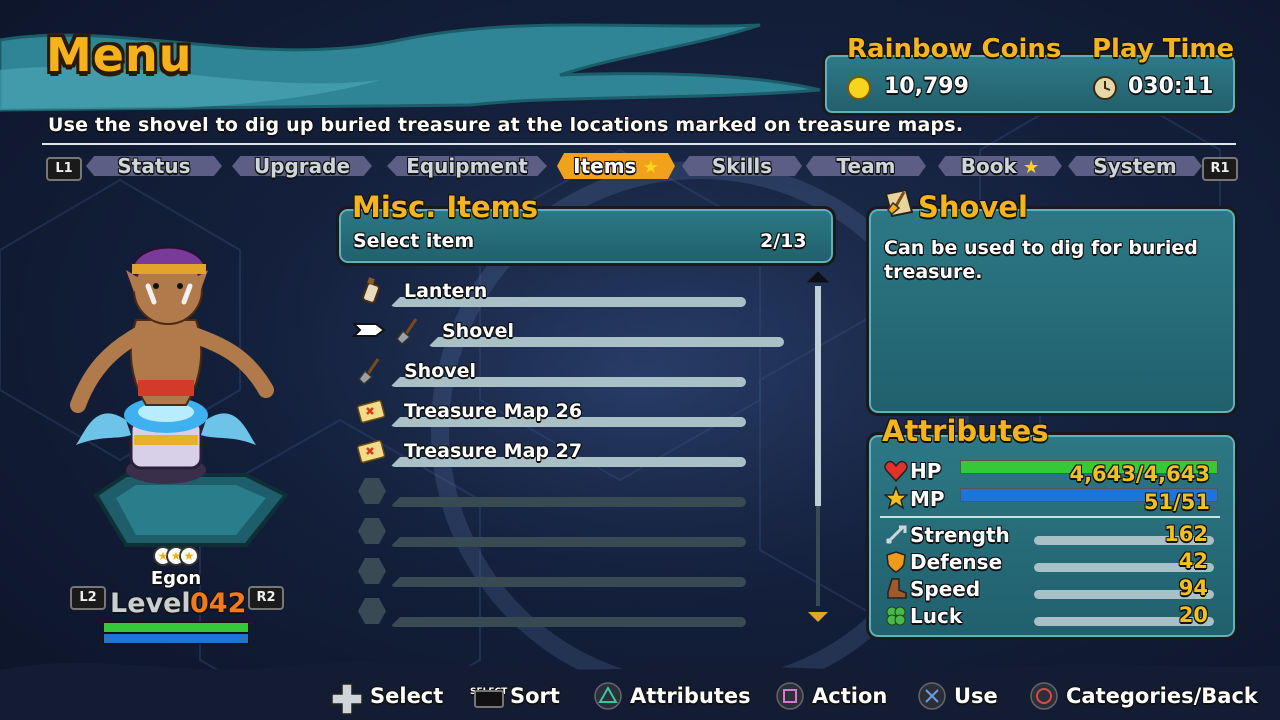  Describe the element at coordinates (616, 166) in the screenshot. I see `tab-items: Items ★` at that location.